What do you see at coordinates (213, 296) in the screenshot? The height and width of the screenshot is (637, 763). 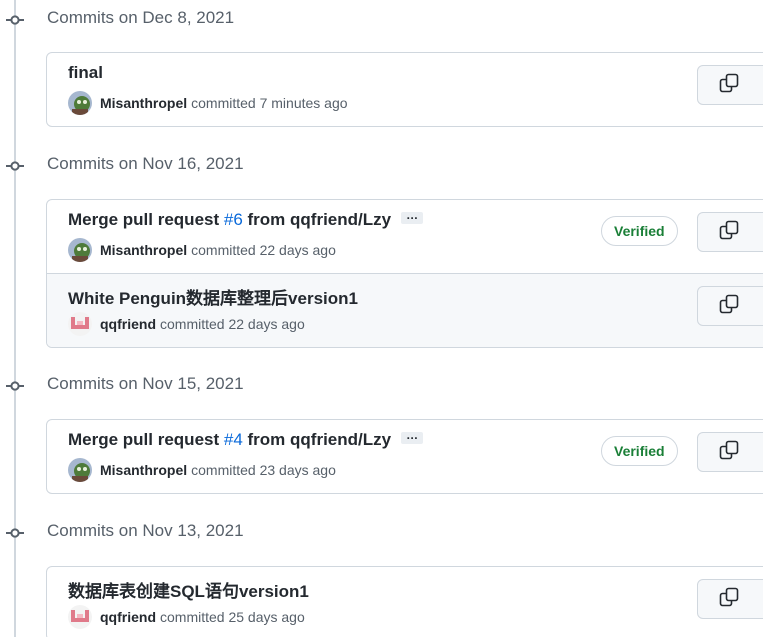 I see `commit-message: White Penguin数据库整理后version1` at bounding box center [213, 296].